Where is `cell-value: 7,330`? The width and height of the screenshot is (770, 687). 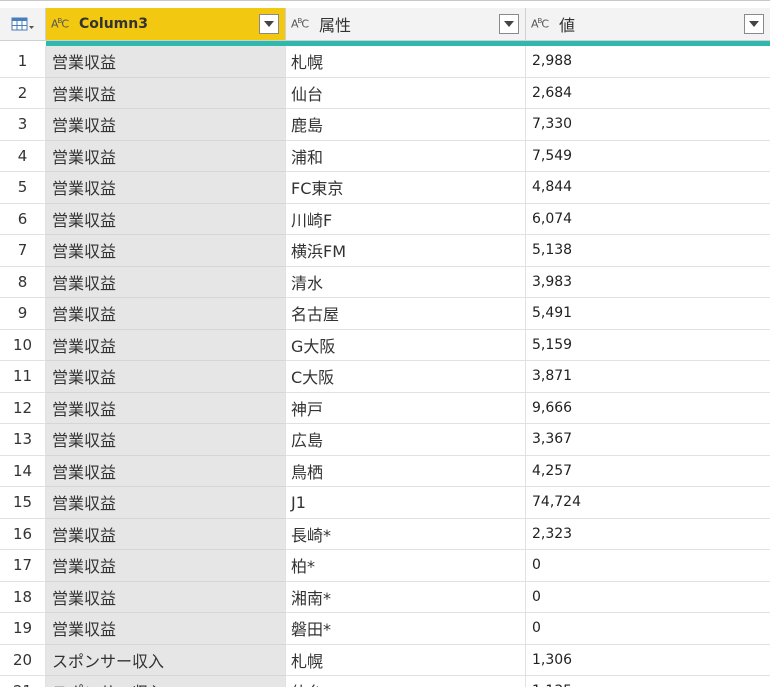
cell-value: 7,330 is located at coordinates (648, 125).